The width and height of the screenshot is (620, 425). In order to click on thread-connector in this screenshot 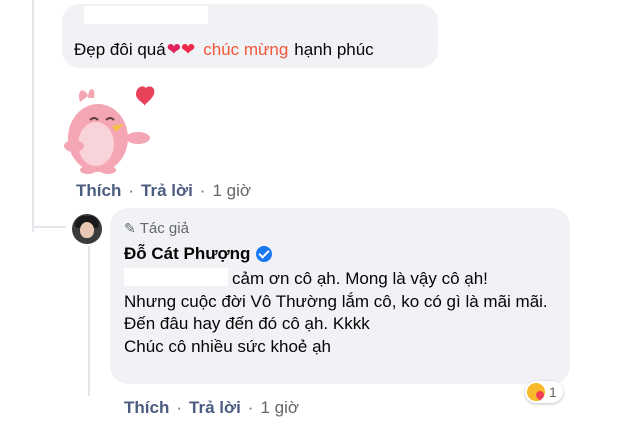, I will do `click(49, 227)`.